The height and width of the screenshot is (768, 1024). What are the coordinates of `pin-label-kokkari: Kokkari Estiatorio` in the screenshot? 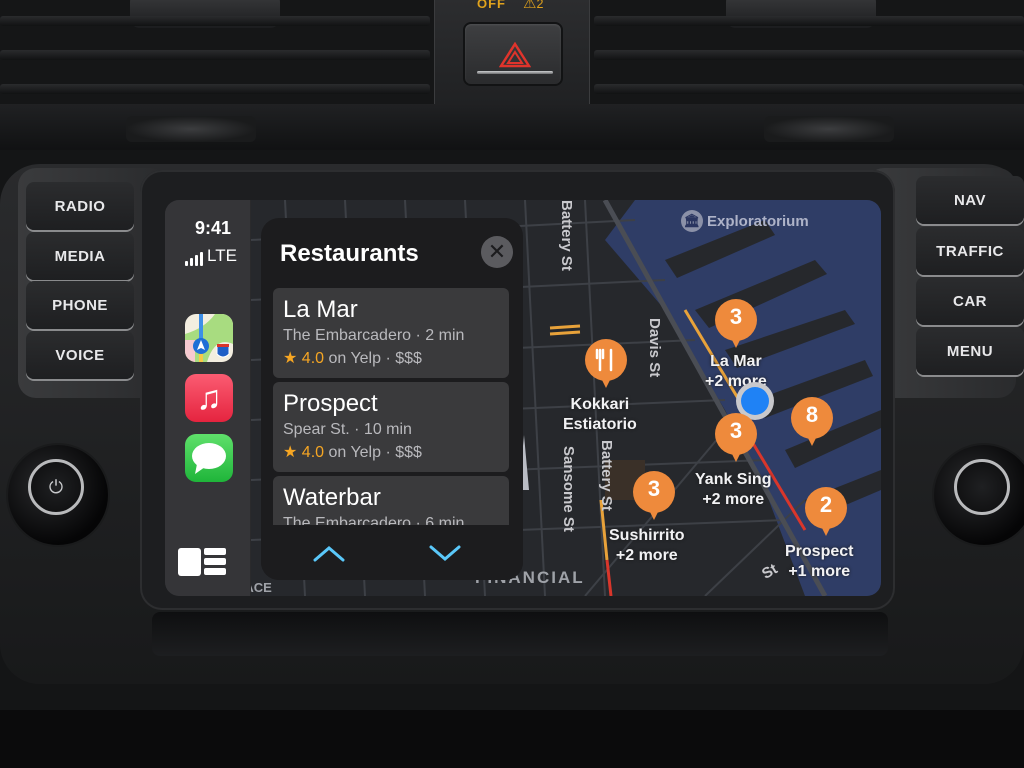 It's located at (600, 414).